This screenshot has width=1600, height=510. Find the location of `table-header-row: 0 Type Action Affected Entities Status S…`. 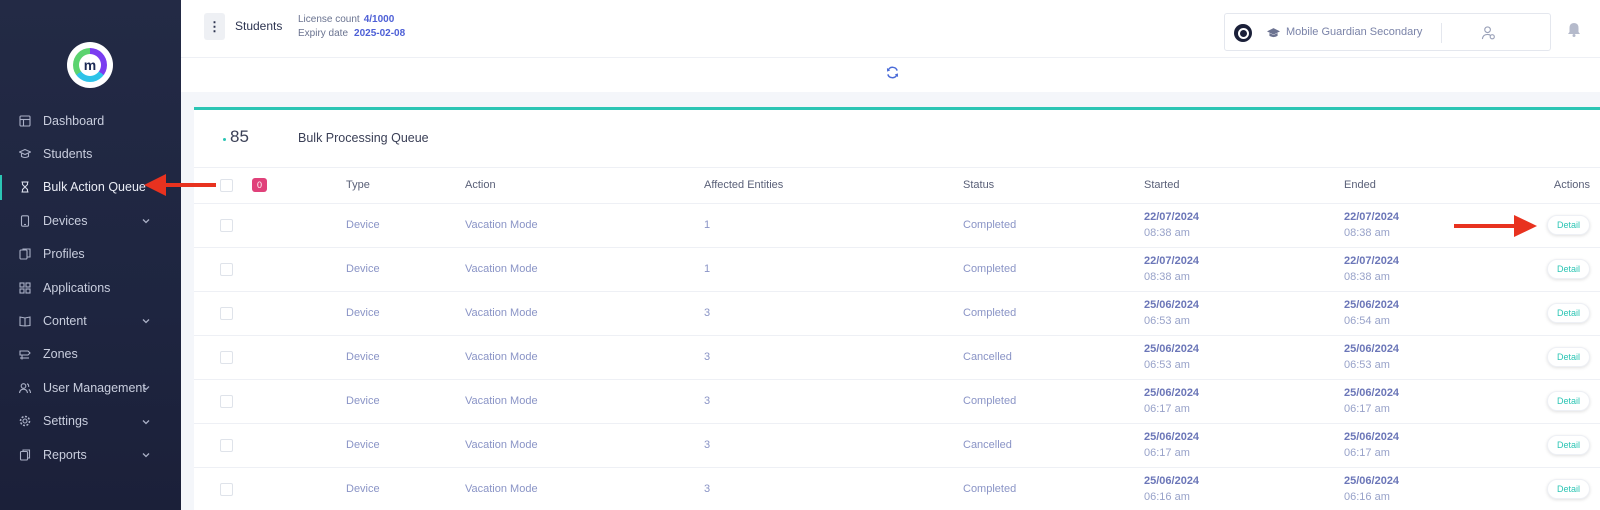

table-header-row: 0 Type Action Affected Entities Status S… is located at coordinates (897, 186).